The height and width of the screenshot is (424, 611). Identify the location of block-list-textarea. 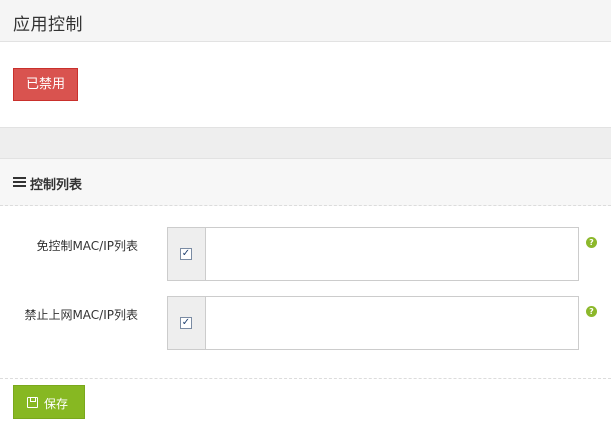
(392, 323).